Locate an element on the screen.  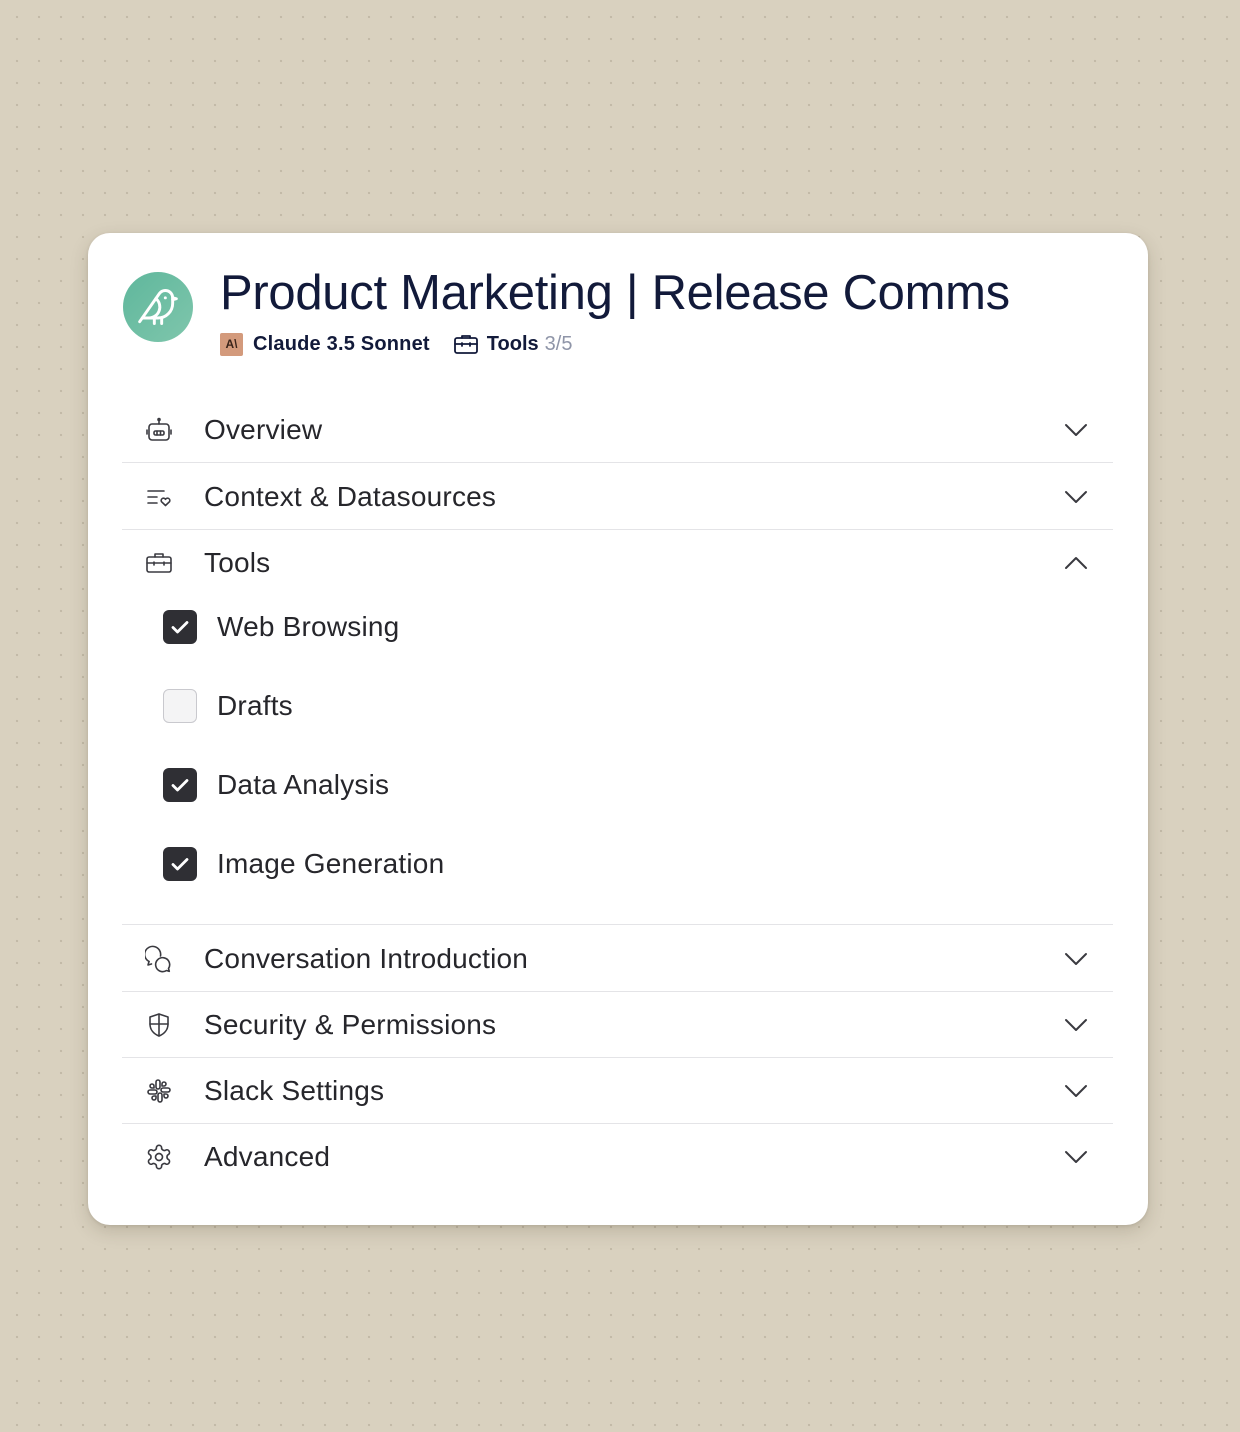
agent-avatar is located at coordinates (158, 307).